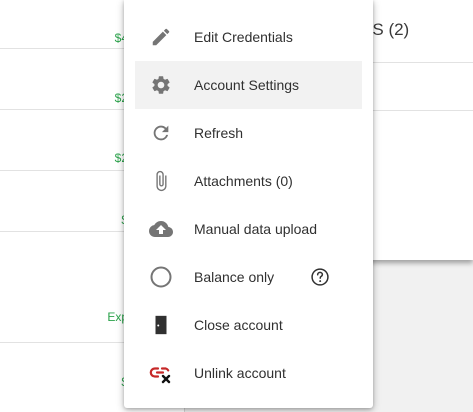  I want to click on menu-item-label: Attachments (0), so click(243, 181).